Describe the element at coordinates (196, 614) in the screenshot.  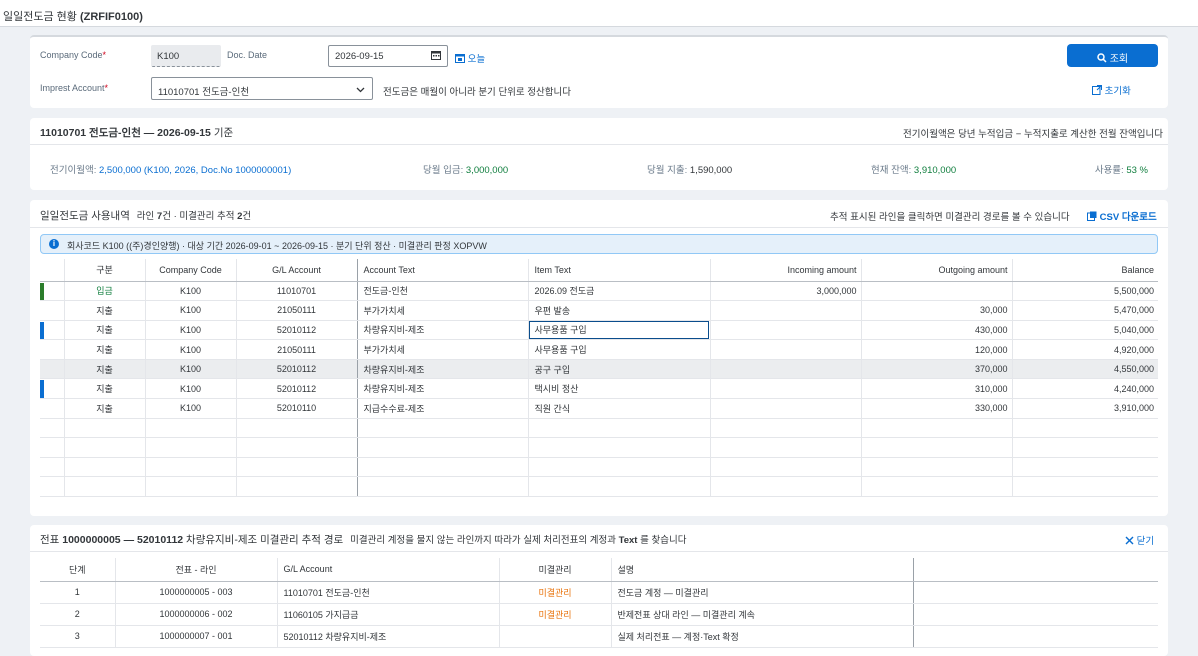
I see `trace-cell-doc-line: 1000000006 - 002` at that location.